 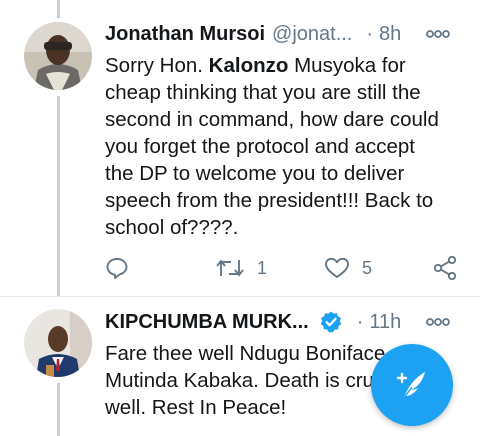 What do you see at coordinates (263, 92) in the screenshot?
I see `tweet-text-line: cheap thinking that you are still the` at bounding box center [263, 92].